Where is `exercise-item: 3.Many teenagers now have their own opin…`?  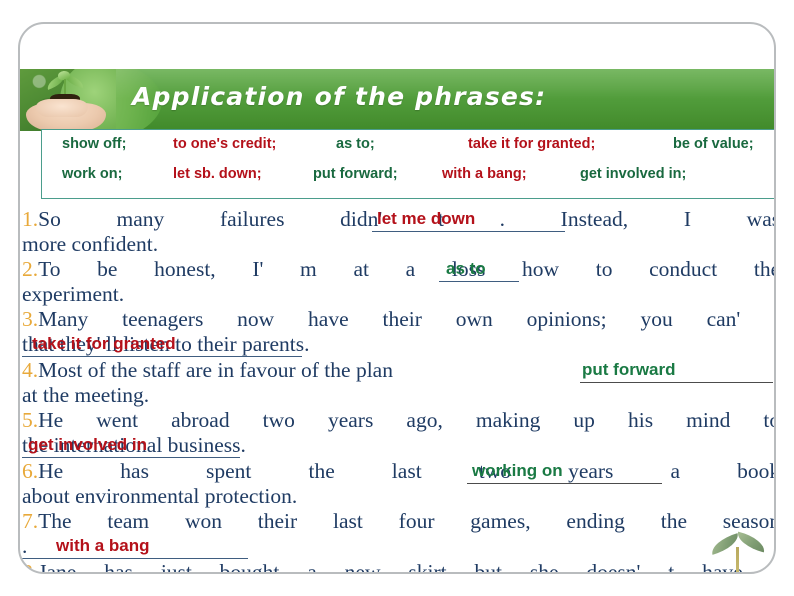
exercise-item: 3.Many teenagers now have their own opin… is located at coordinates (399, 319).